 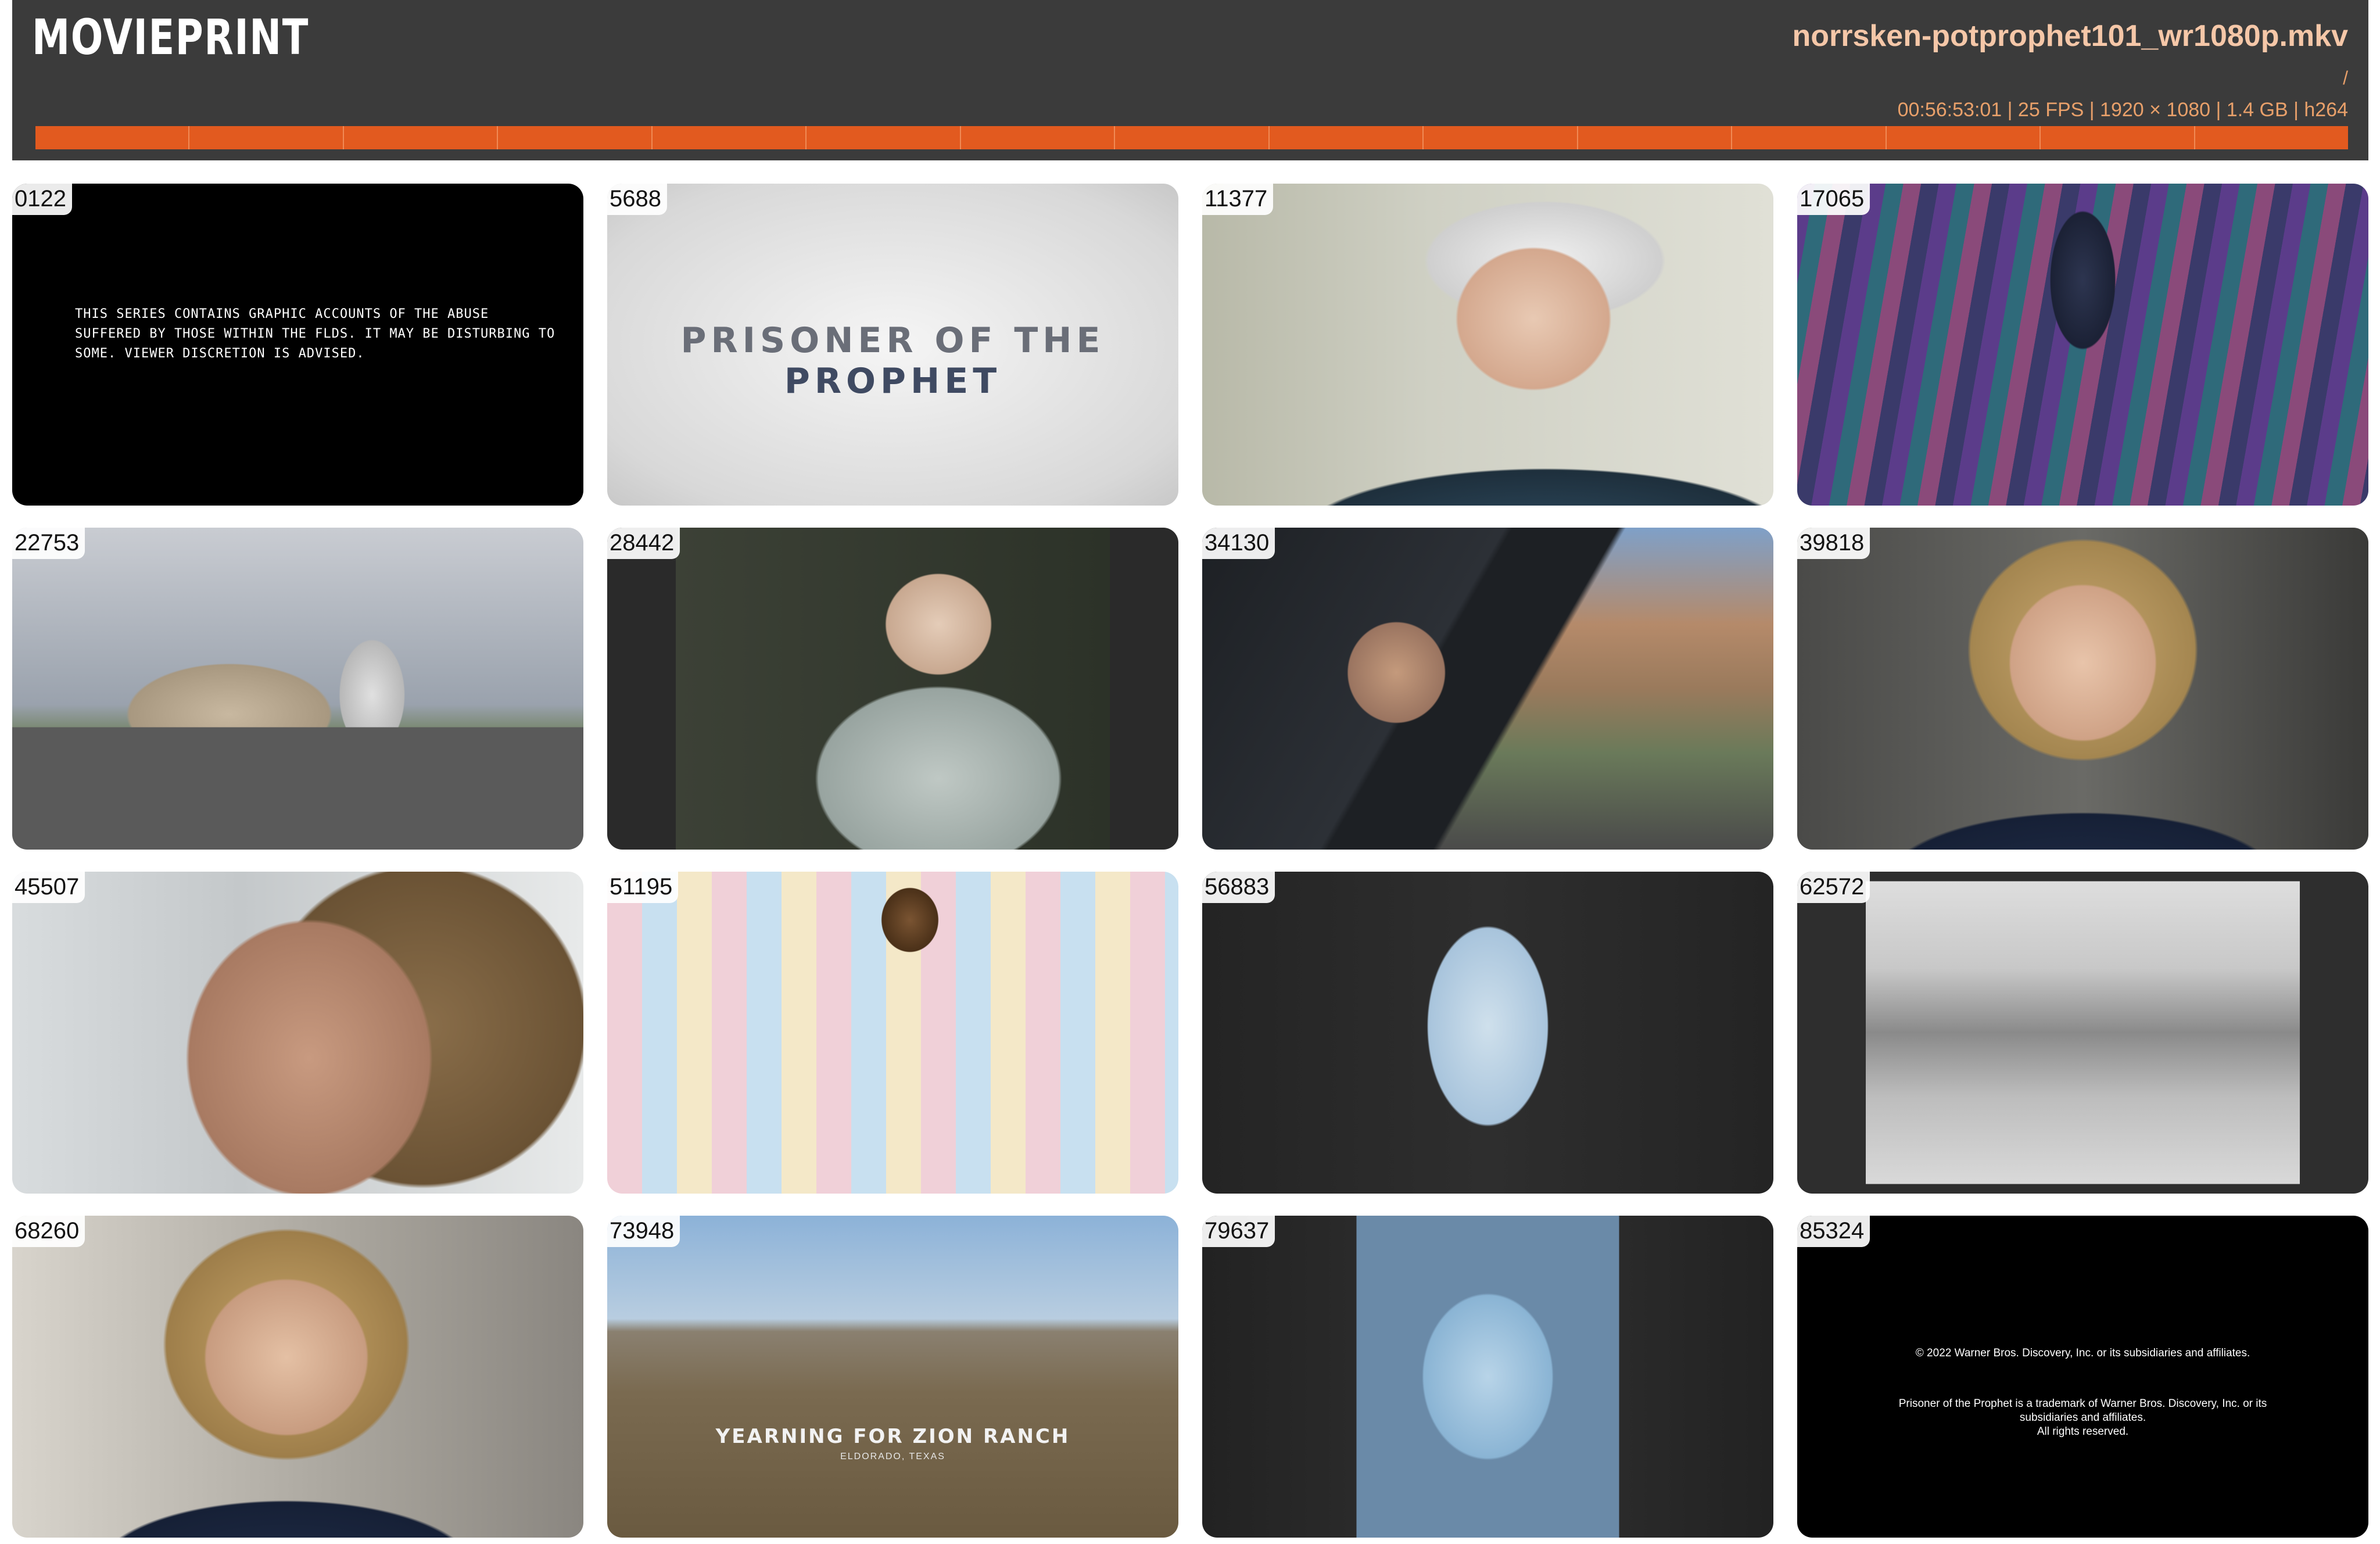 I want to click on app-logo: MOVIEPRINT, so click(x=171, y=37).